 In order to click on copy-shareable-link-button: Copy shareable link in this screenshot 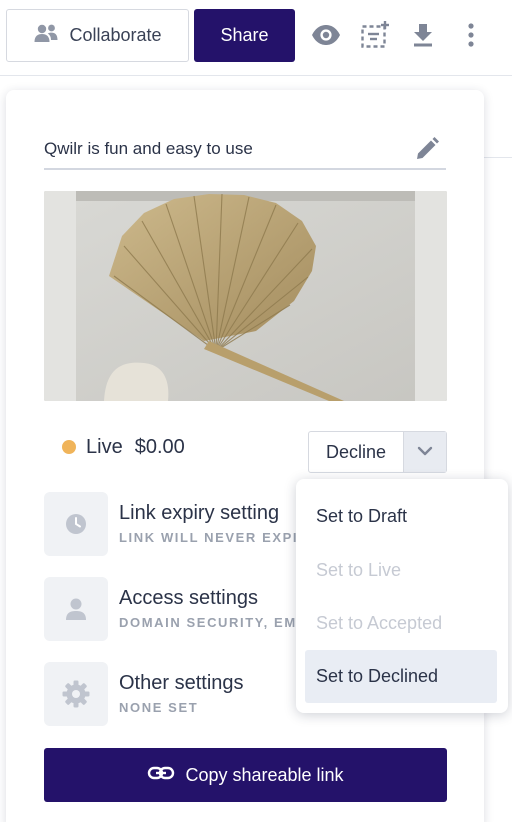, I will do `click(245, 775)`.